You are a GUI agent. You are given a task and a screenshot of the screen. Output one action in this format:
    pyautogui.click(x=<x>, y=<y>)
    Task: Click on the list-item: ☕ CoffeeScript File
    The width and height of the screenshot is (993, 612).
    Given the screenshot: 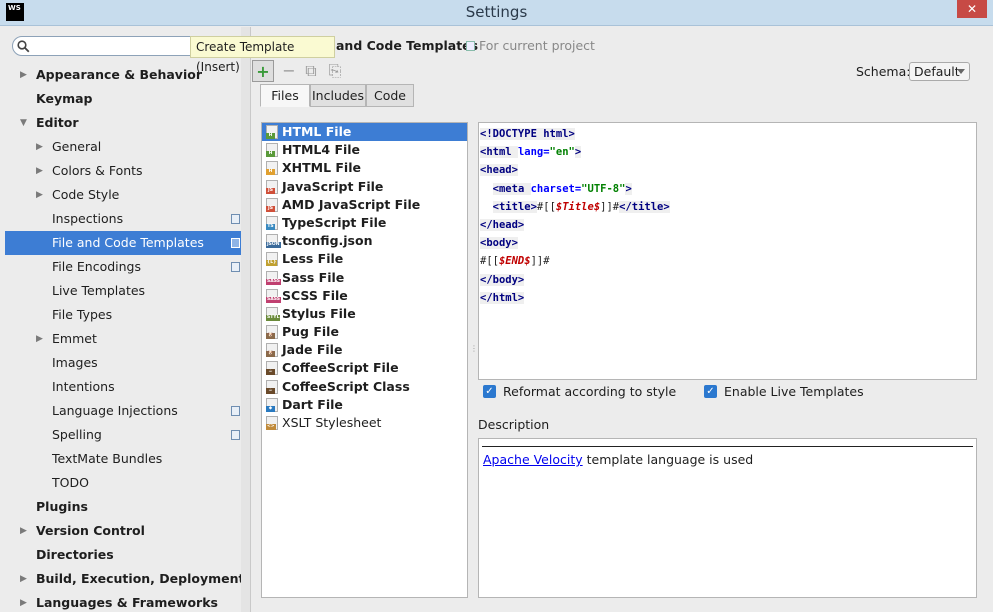 What is the action you would take?
    pyautogui.click(x=364, y=368)
    